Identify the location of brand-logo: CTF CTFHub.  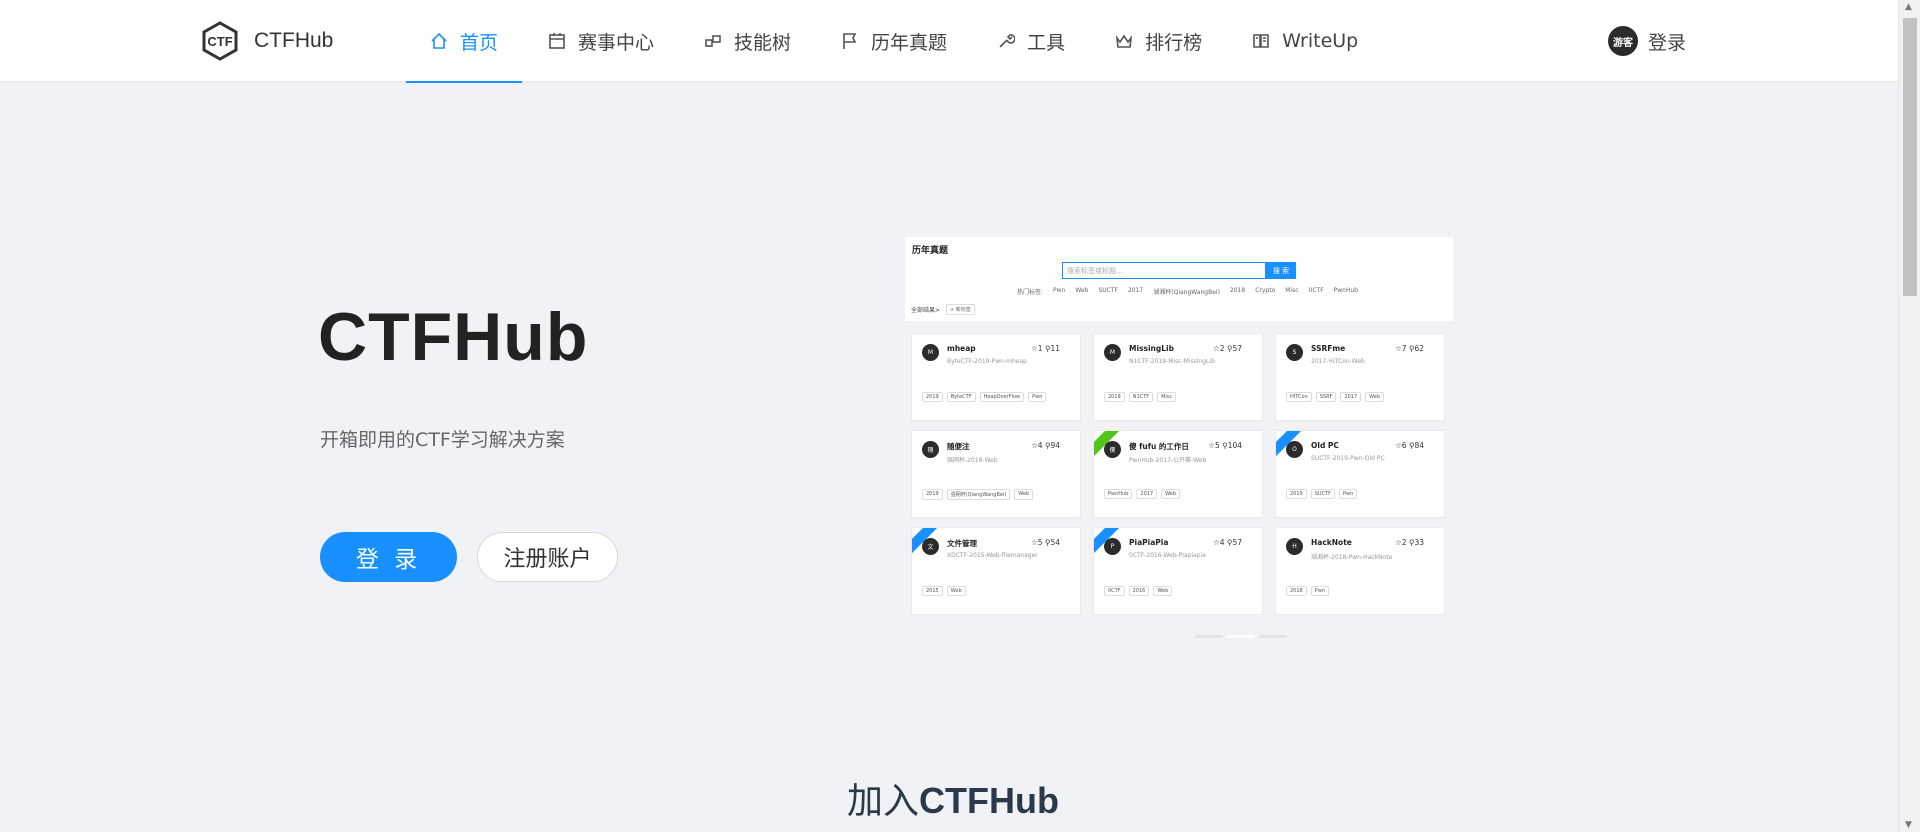
(266, 41).